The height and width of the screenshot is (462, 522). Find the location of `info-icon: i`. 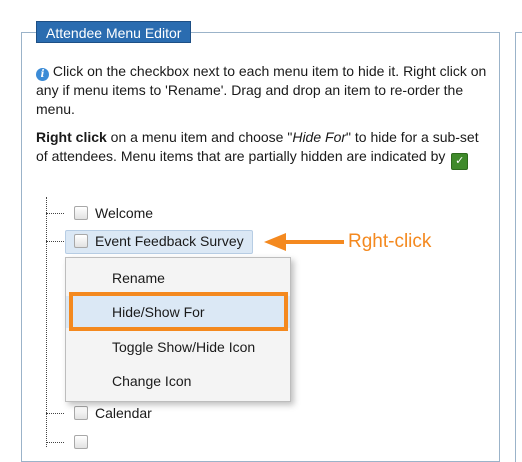

info-icon: i is located at coordinates (42, 74).